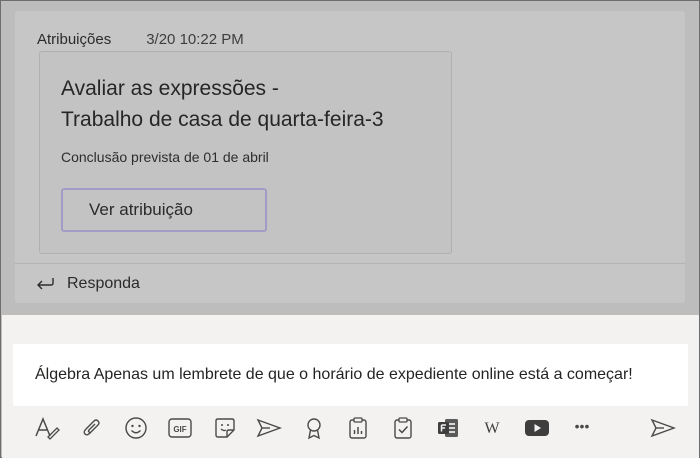 The height and width of the screenshot is (458, 700). I want to click on attach-icon, so click(91, 427).